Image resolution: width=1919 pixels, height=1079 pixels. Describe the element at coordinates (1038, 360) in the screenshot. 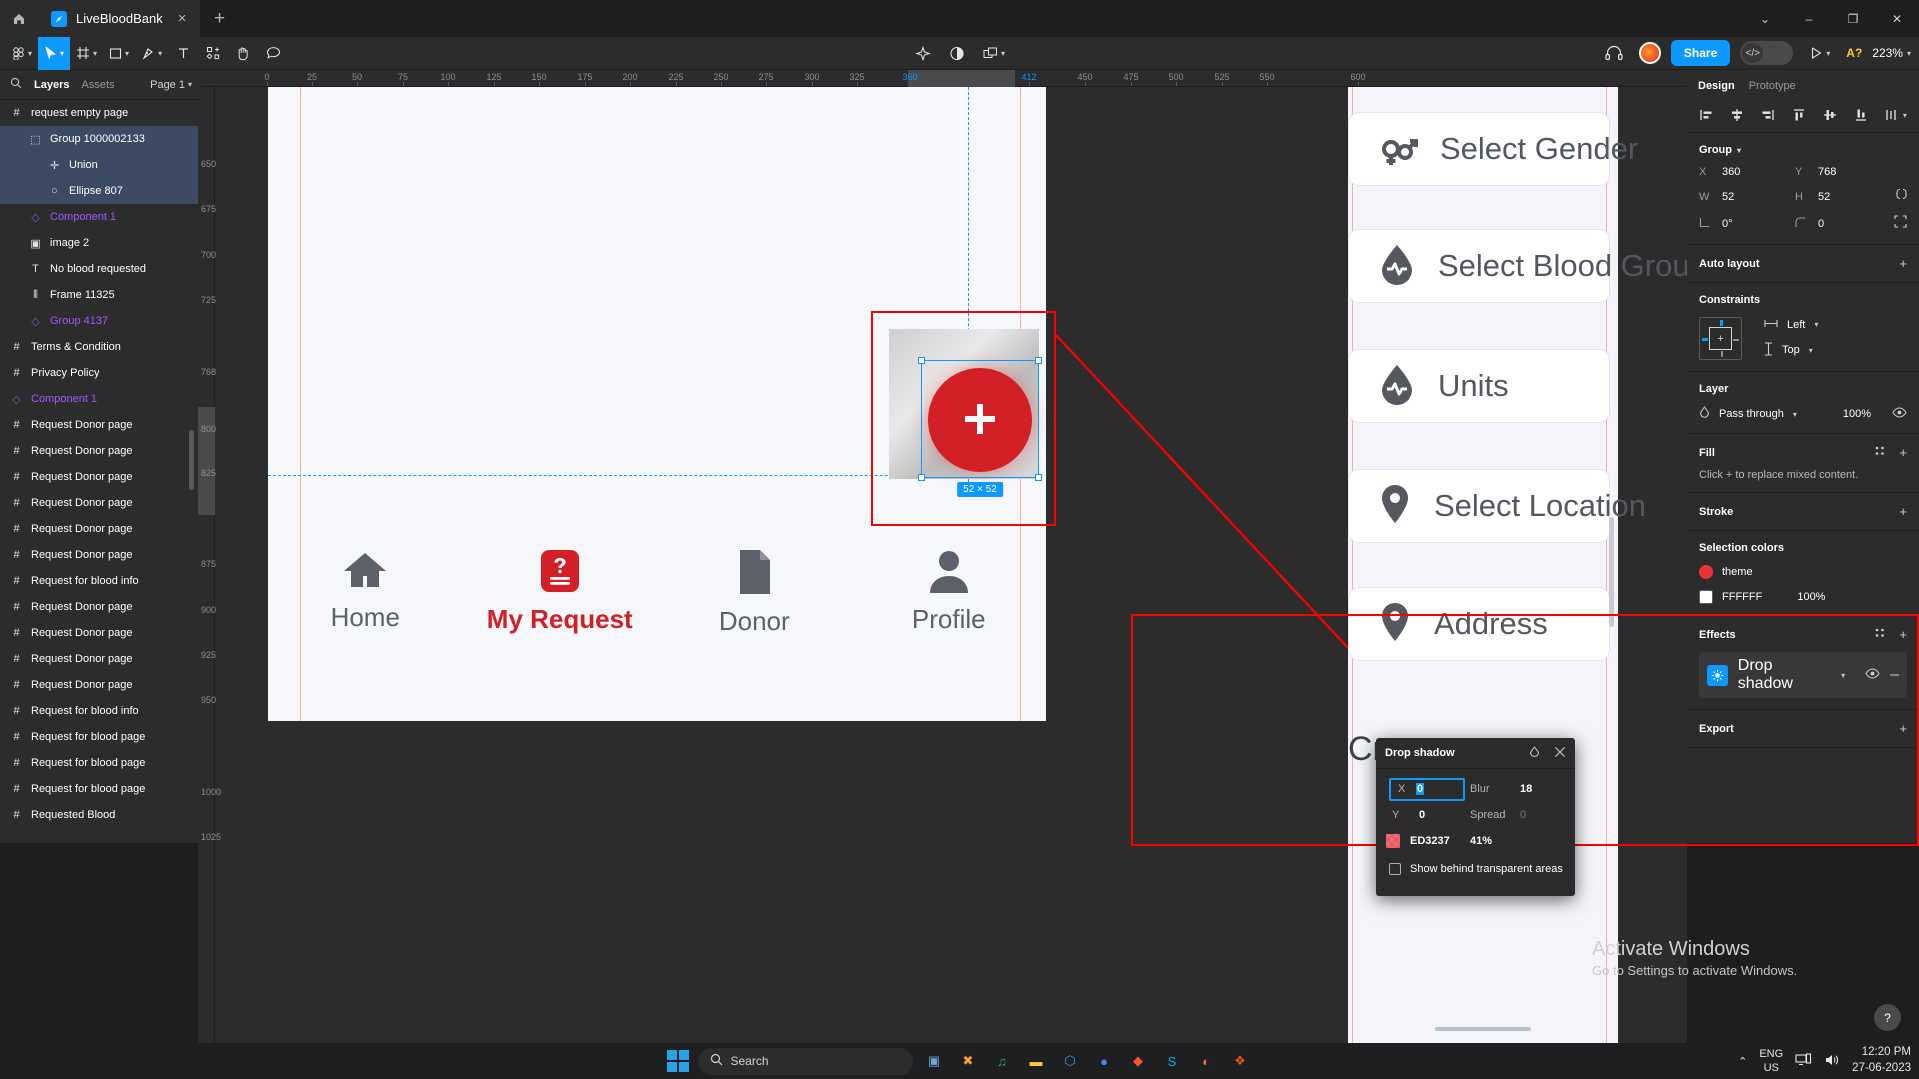

I see `resize-handle-tr` at that location.